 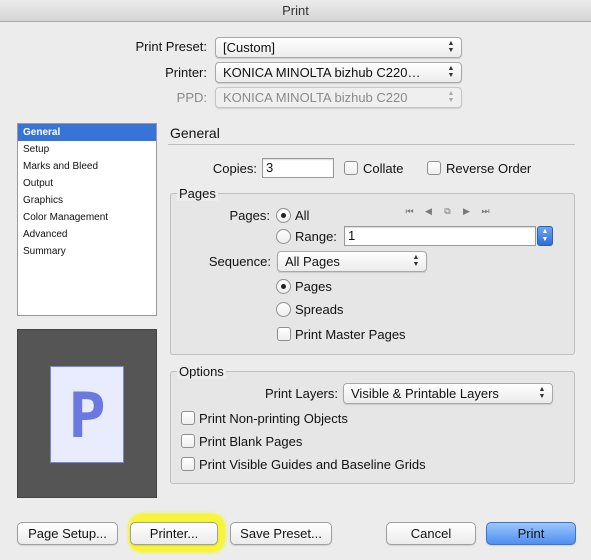 What do you see at coordinates (87, 234) in the screenshot?
I see `sidebar-item-advanced: Advanced` at bounding box center [87, 234].